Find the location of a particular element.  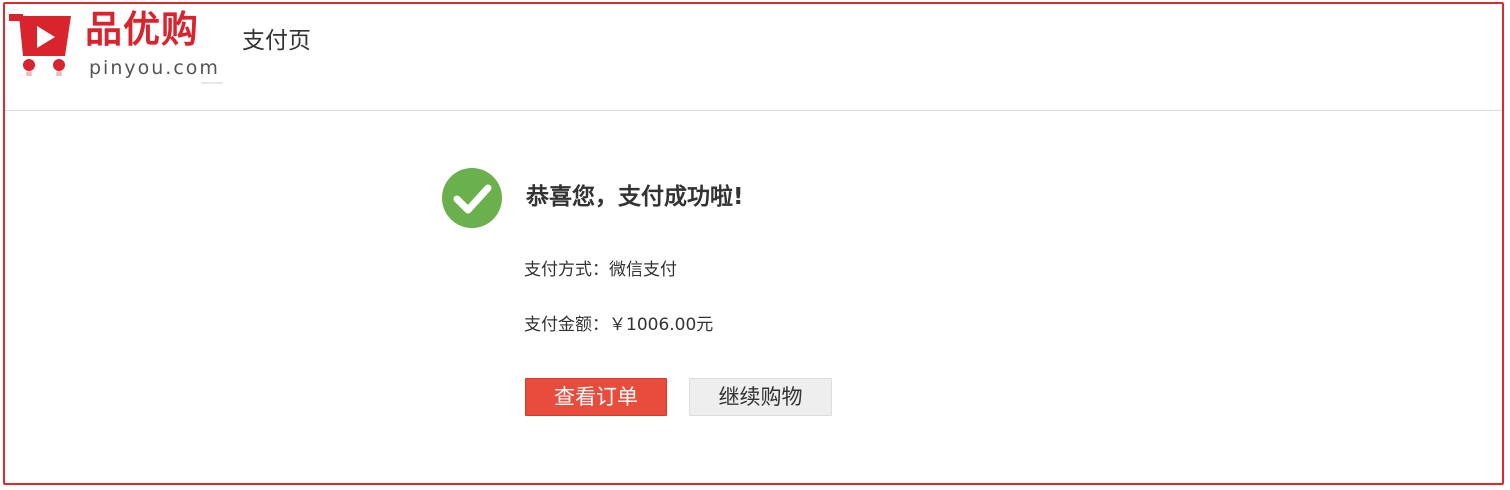

success-message: 恭喜您，支付成功啦! is located at coordinates (635, 197).